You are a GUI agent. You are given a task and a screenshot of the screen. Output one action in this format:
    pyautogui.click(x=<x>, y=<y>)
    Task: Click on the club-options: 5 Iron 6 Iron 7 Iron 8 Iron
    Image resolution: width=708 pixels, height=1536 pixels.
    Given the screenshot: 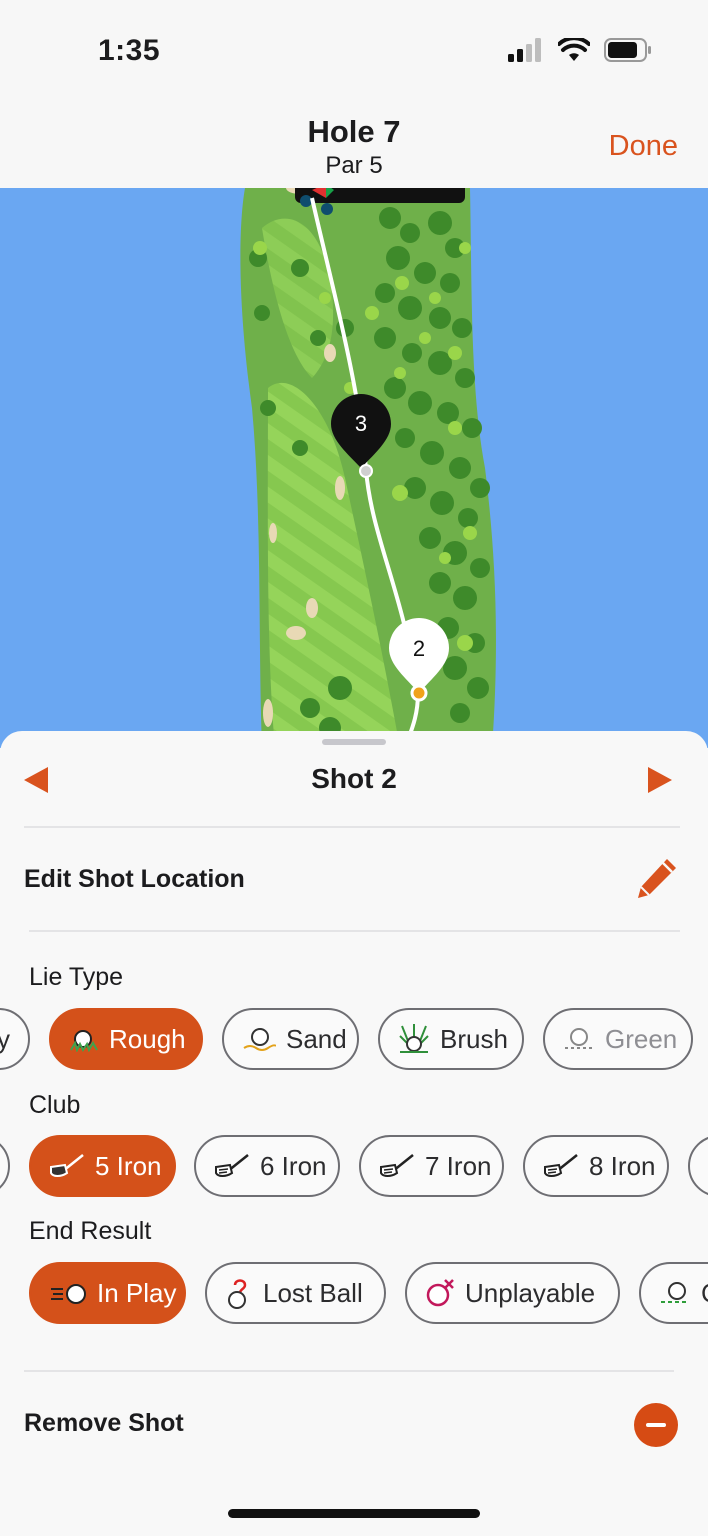 What is the action you would take?
    pyautogui.click(x=354, y=1169)
    